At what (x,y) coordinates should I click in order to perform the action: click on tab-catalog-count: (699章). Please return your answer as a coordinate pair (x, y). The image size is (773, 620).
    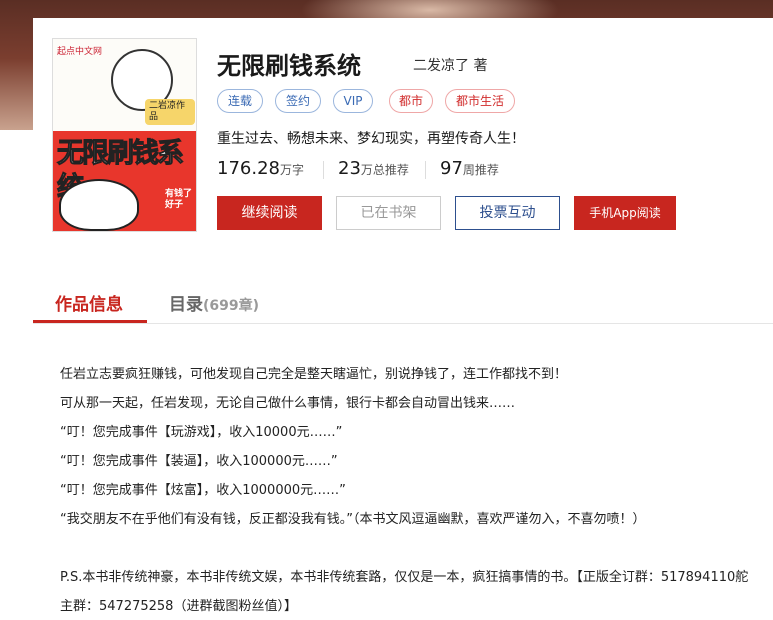
    Looking at the image, I should click on (231, 306).